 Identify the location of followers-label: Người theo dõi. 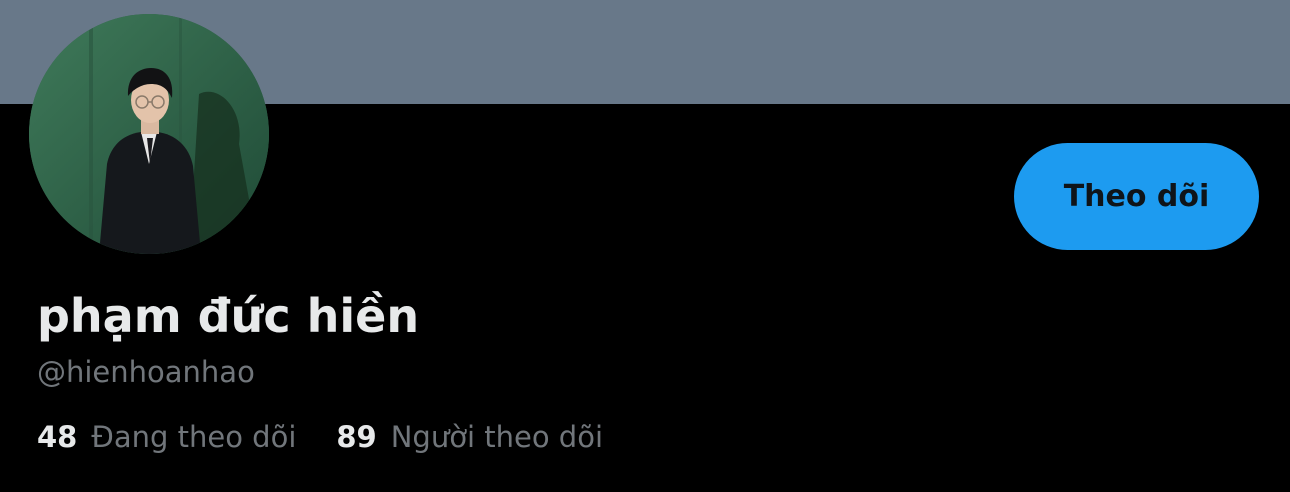
(496, 437).